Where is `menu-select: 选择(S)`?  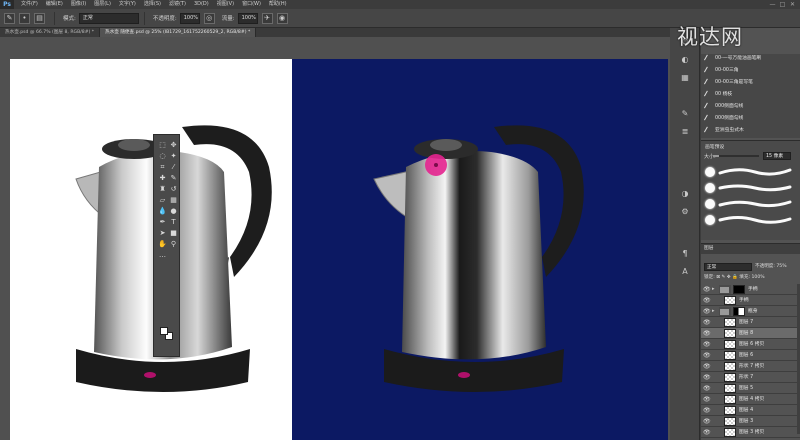 menu-select: 选择(S) is located at coordinates (152, 4).